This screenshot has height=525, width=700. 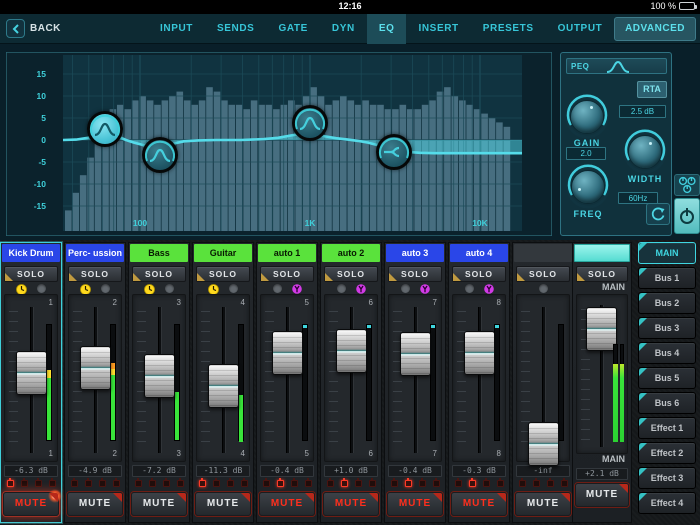 What do you see at coordinates (350, 6) in the screenshot?
I see `clock-time: 12:16` at bounding box center [350, 6].